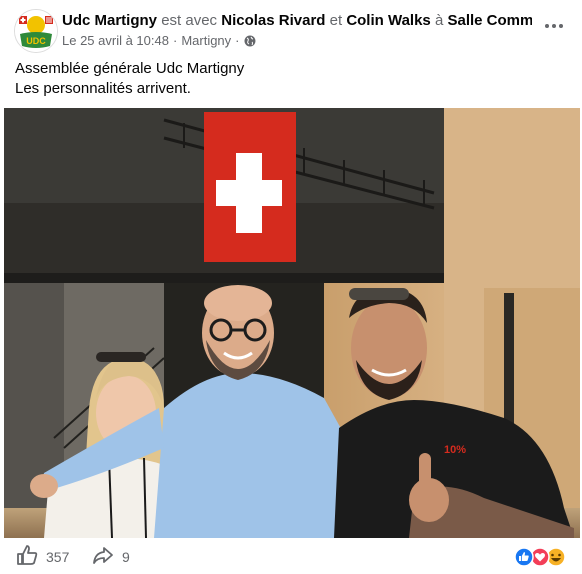 The height and width of the screenshot is (574, 582). What do you see at coordinates (540, 557) in the screenshot?
I see `reactions-summary` at bounding box center [540, 557].